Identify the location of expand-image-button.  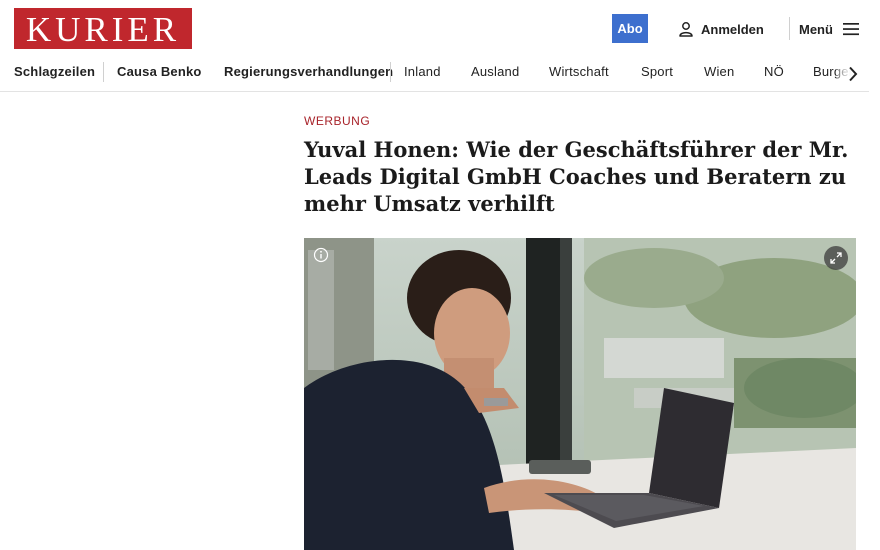
(836, 258).